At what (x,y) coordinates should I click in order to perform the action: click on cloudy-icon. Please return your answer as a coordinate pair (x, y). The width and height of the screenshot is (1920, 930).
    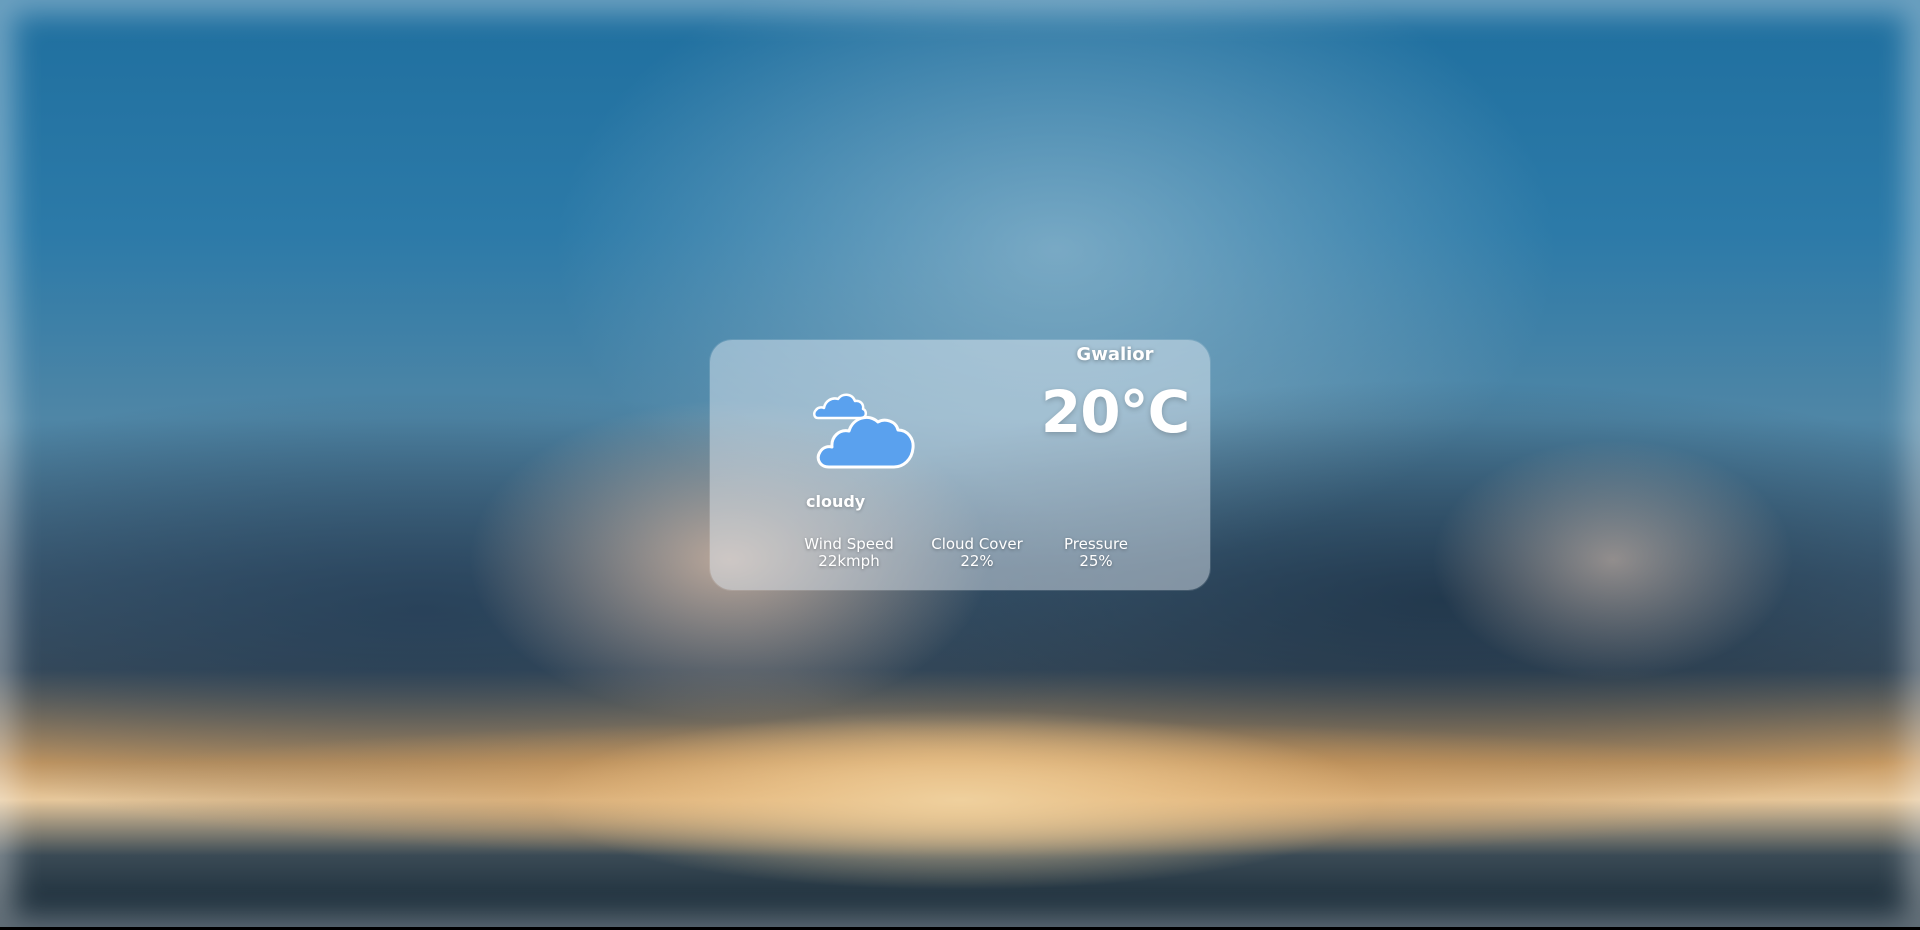
    Looking at the image, I should click on (864, 431).